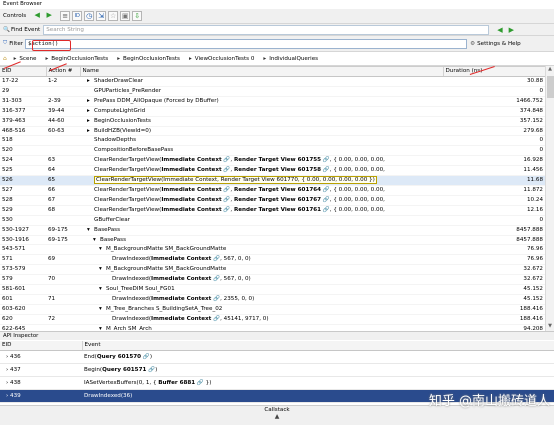 The width and height of the screenshot is (554, 425). Describe the element at coordinates (49, 16) in the screenshot. I see `step-forward-icon: ▶` at that location.